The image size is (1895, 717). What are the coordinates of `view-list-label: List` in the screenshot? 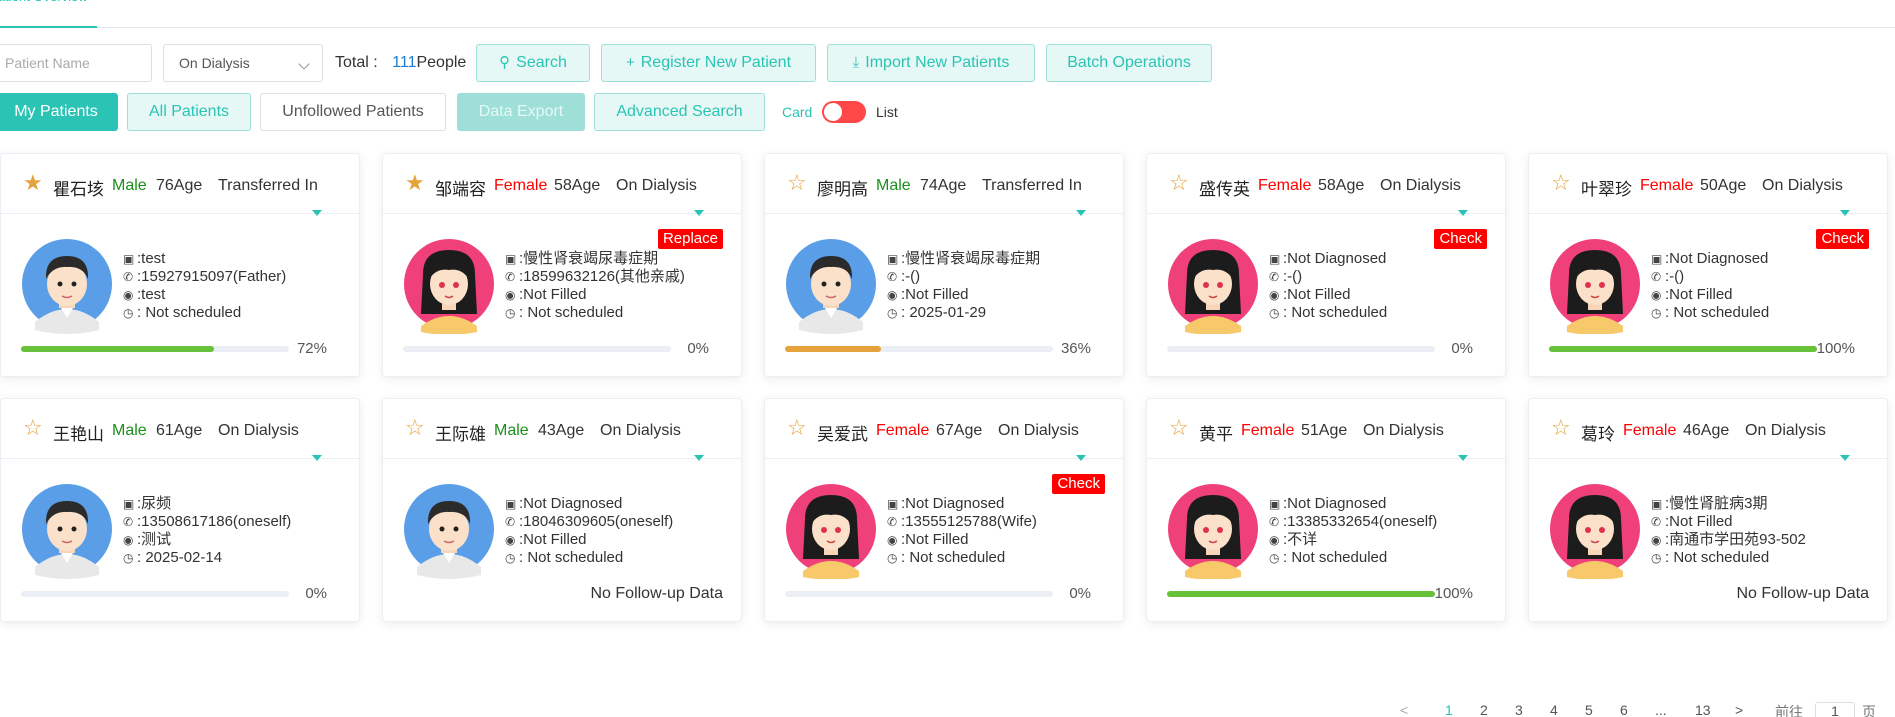 It's located at (887, 112).